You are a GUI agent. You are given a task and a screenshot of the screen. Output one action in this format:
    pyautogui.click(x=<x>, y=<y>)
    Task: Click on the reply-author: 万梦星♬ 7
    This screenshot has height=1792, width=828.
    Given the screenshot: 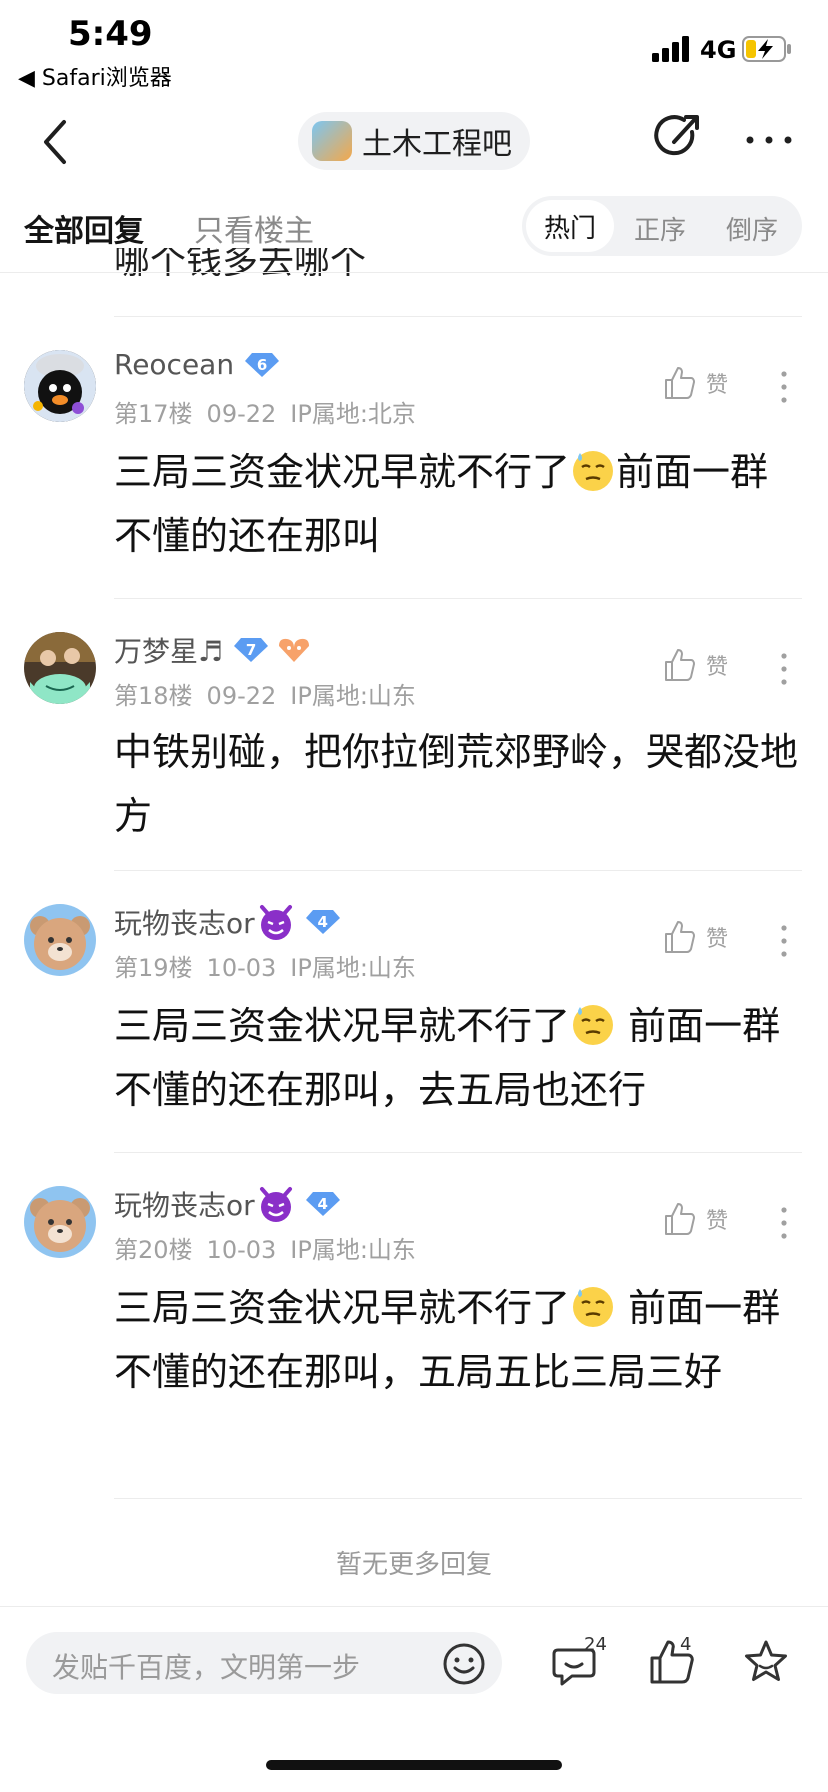 What is the action you would take?
    pyautogui.click(x=212, y=650)
    